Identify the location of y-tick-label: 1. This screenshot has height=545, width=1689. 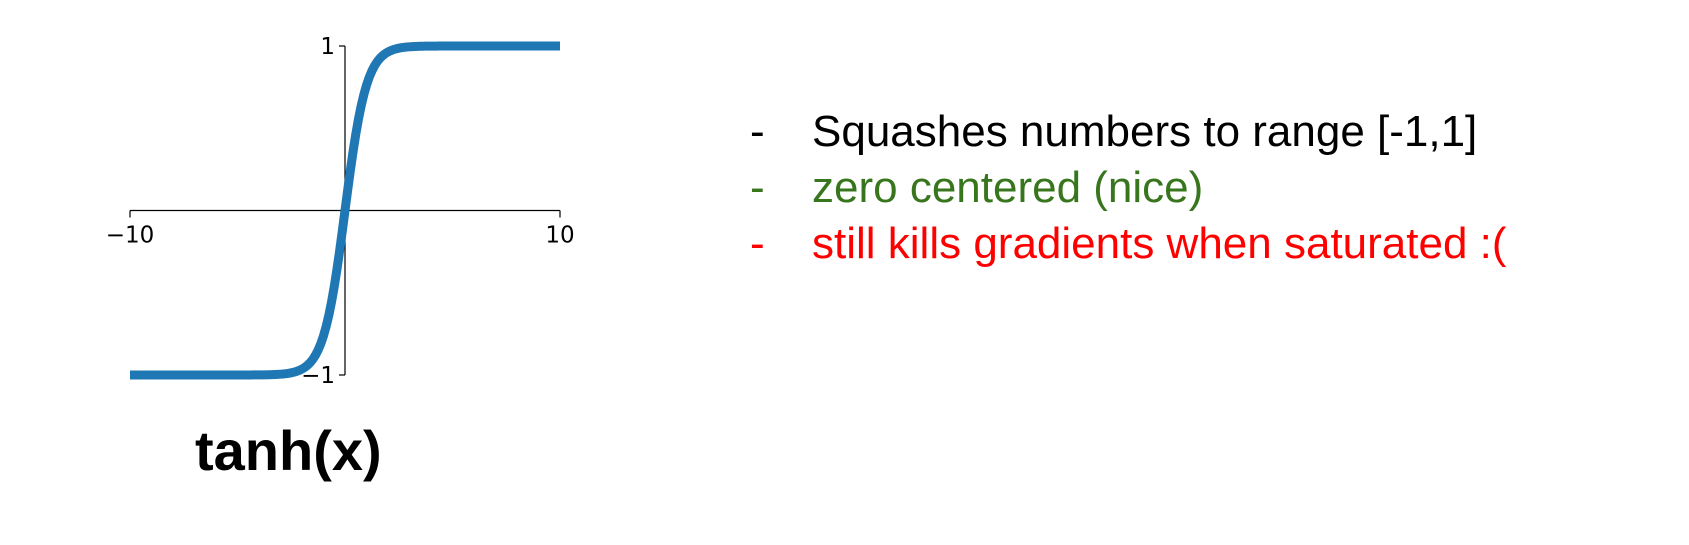
(327, 47).